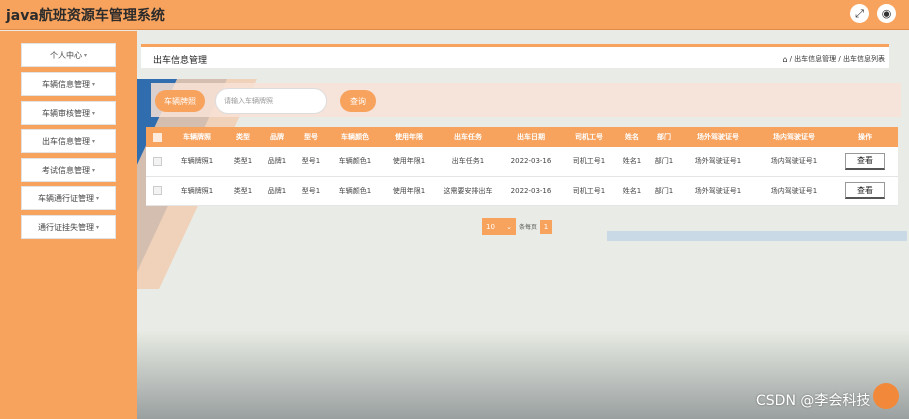  Describe the element at coordinates (528, 227) in the screenshot. I see `page-size-label: 条每页` at that location.